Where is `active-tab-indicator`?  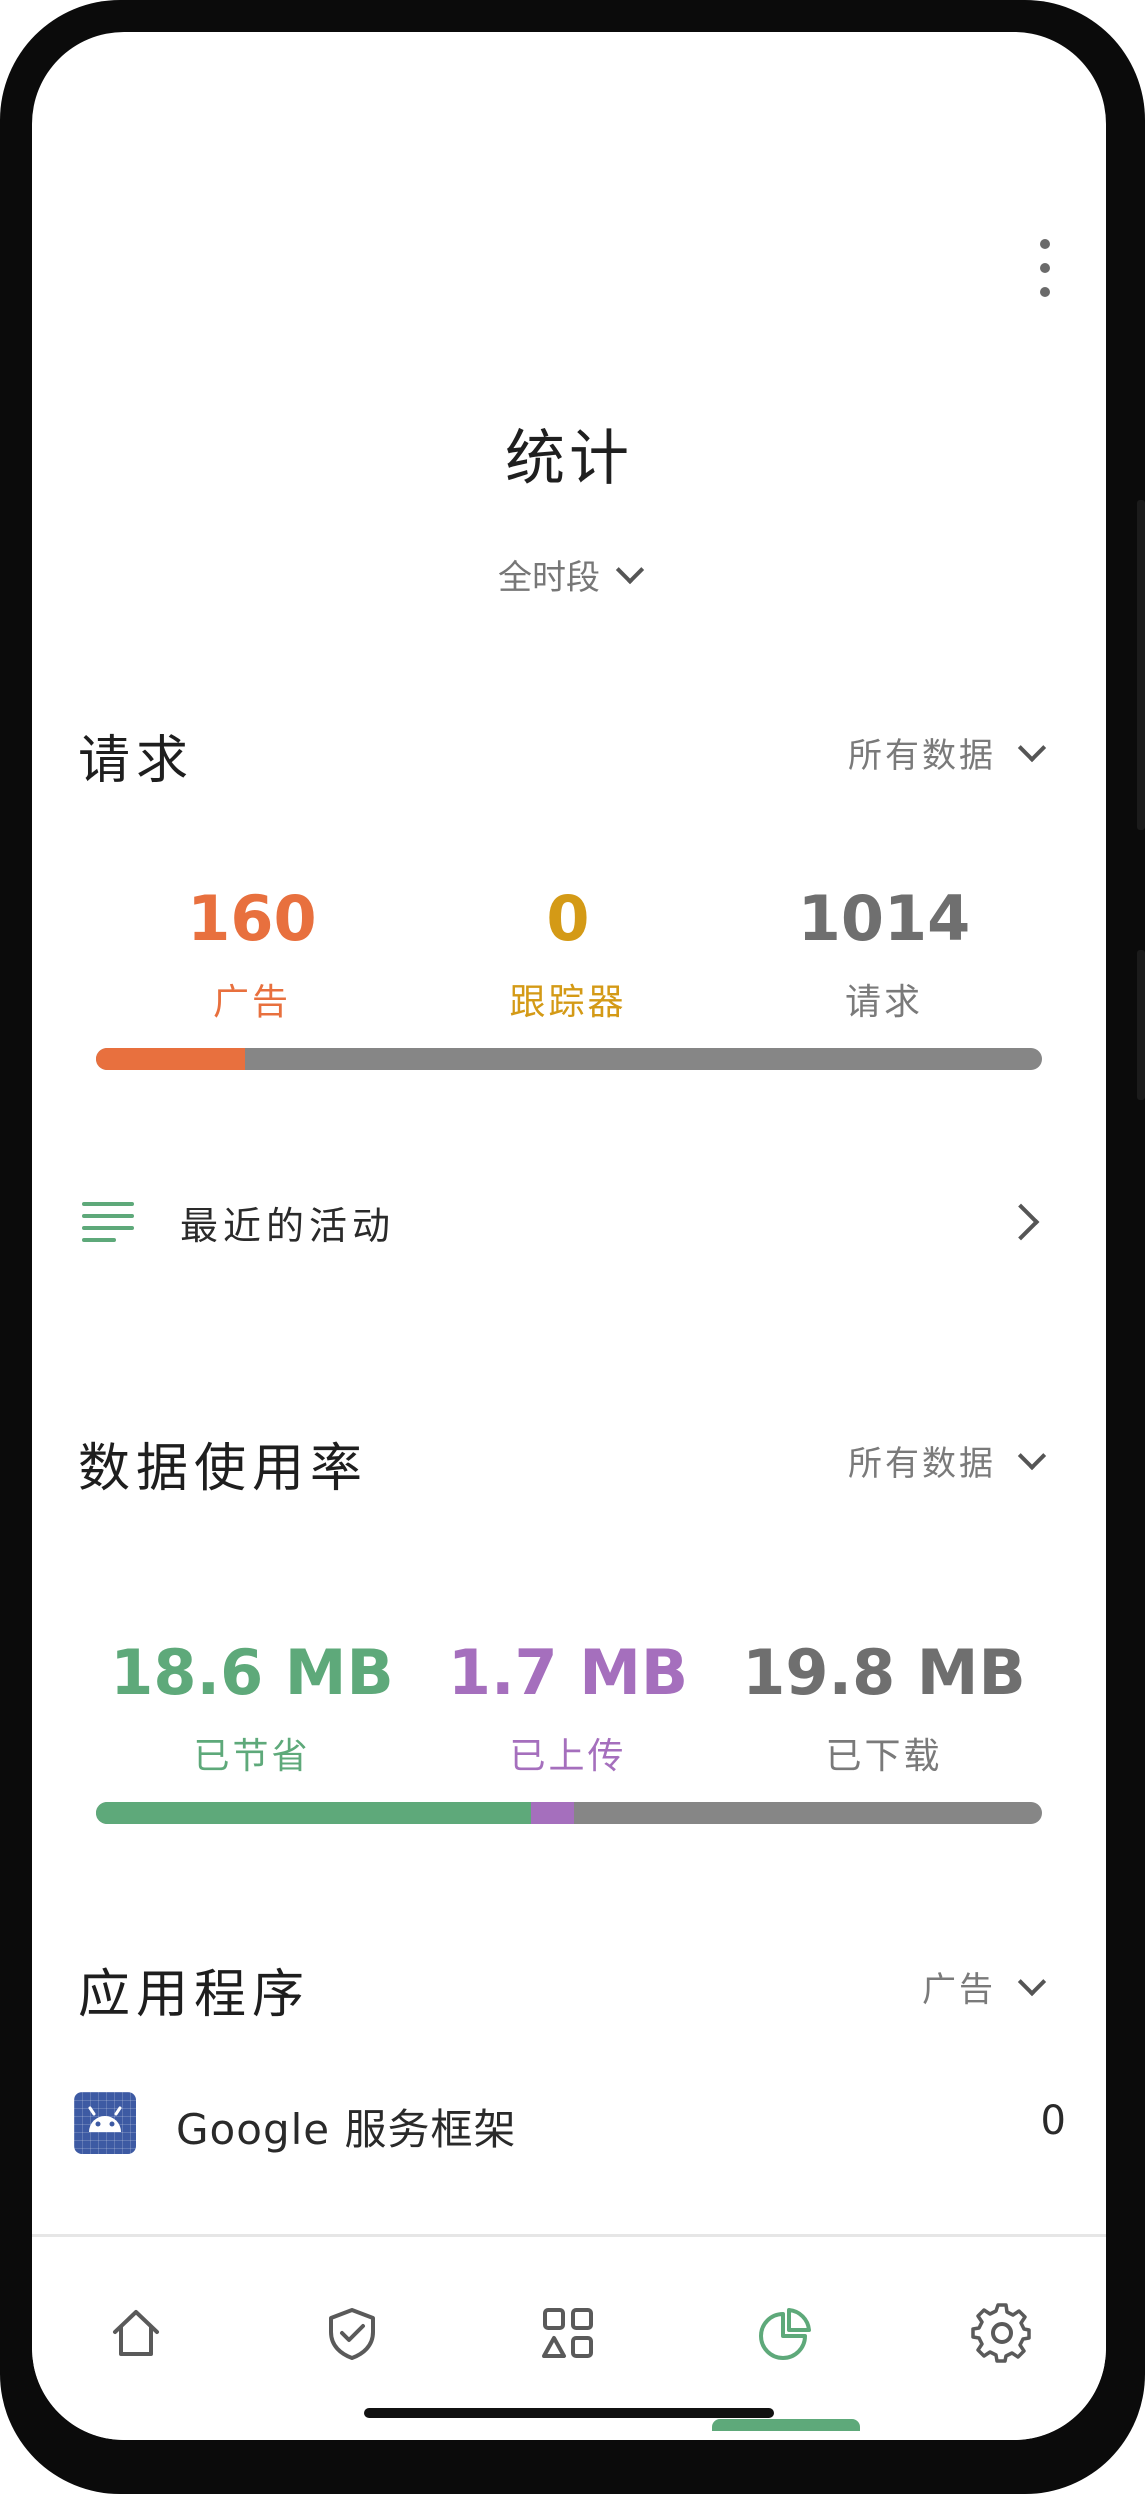 active-tab-indicator is located at coordinates (786, 2425).